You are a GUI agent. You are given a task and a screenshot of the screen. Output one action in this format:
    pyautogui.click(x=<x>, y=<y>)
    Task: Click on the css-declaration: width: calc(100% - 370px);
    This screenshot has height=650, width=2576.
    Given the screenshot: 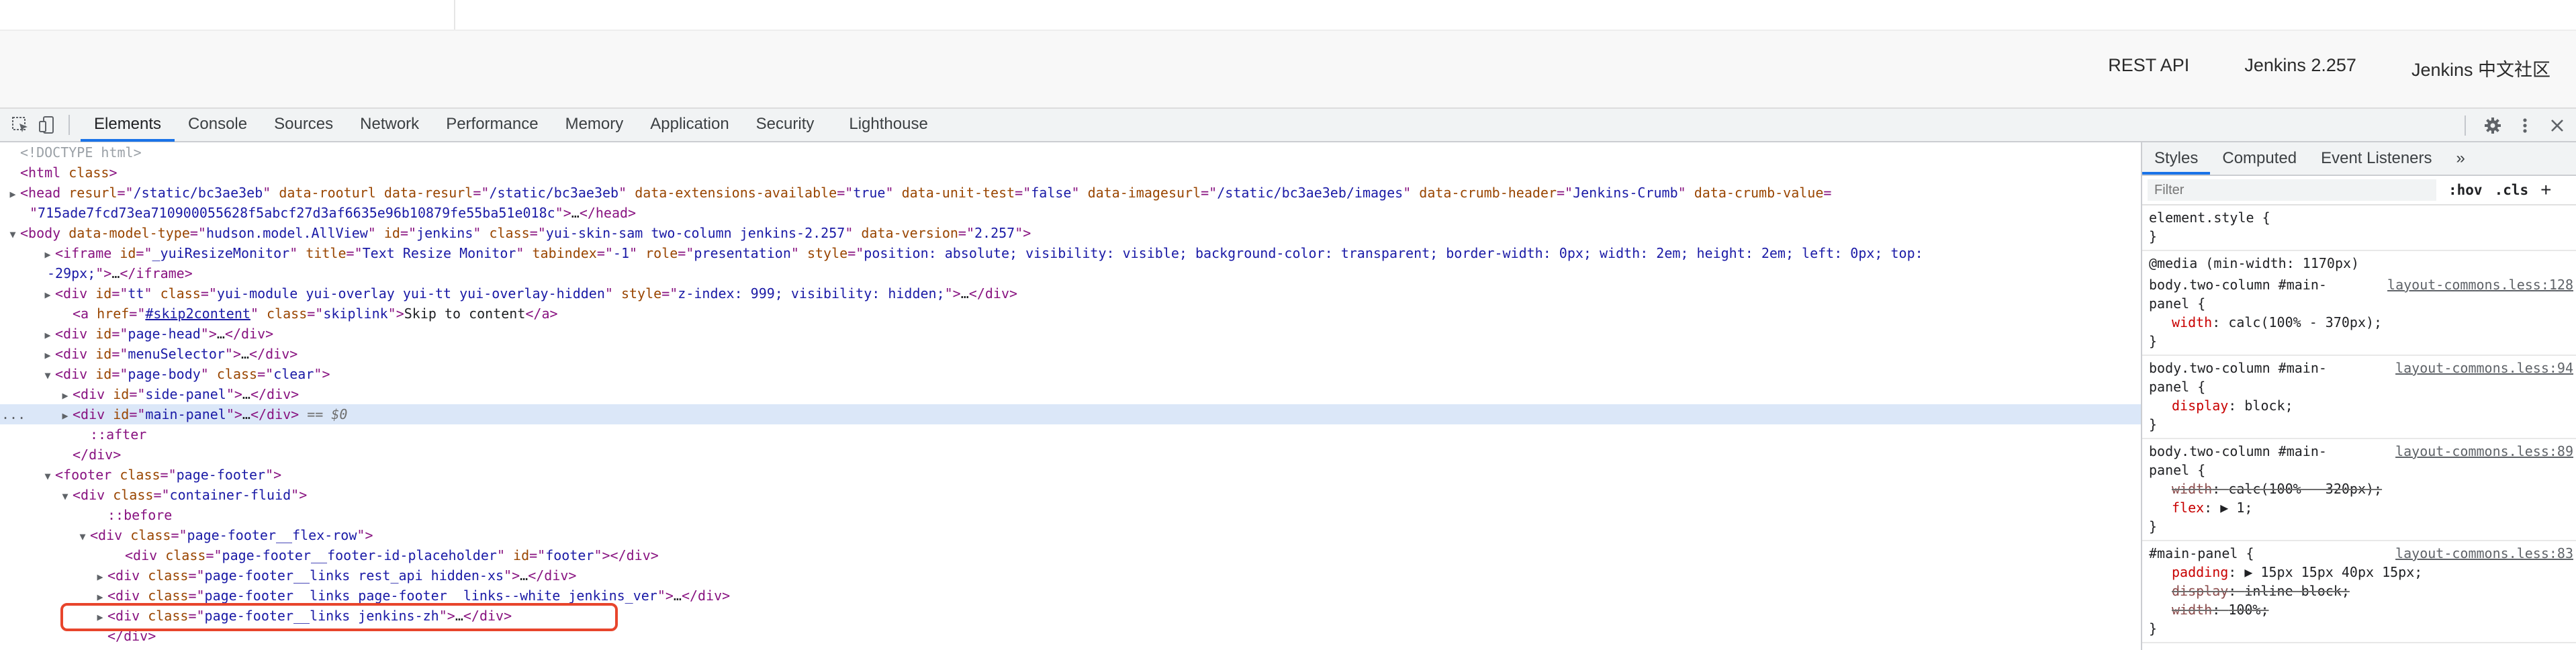 What is the action you would take?
    pyautogui.click(x=2359, y=322)
    